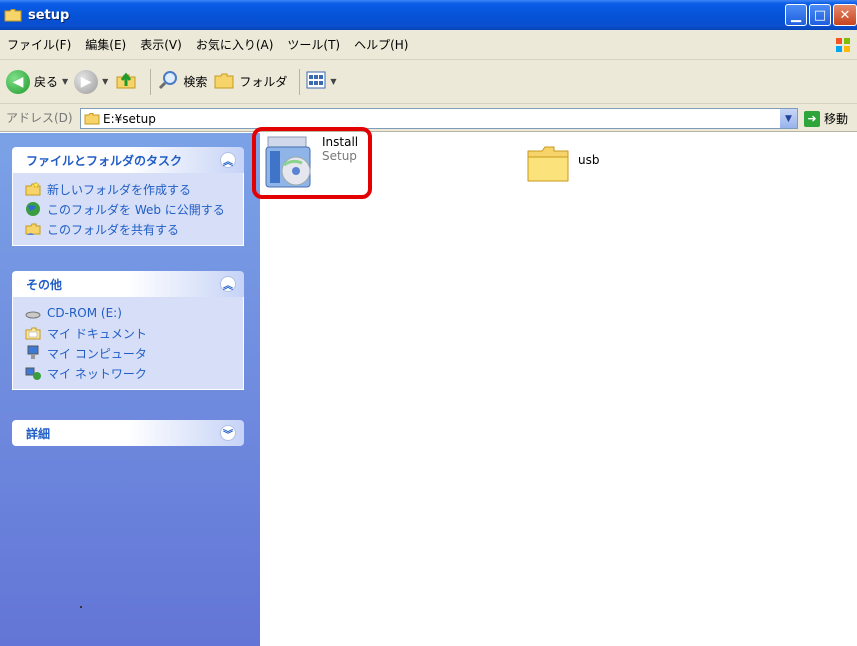 The height and width of the screenshot is (646, 857). What do you see at coordinates (313, 44) in the screenshot?
I see `menu-tools: ツール(T)` at bounding box center [313, 44].